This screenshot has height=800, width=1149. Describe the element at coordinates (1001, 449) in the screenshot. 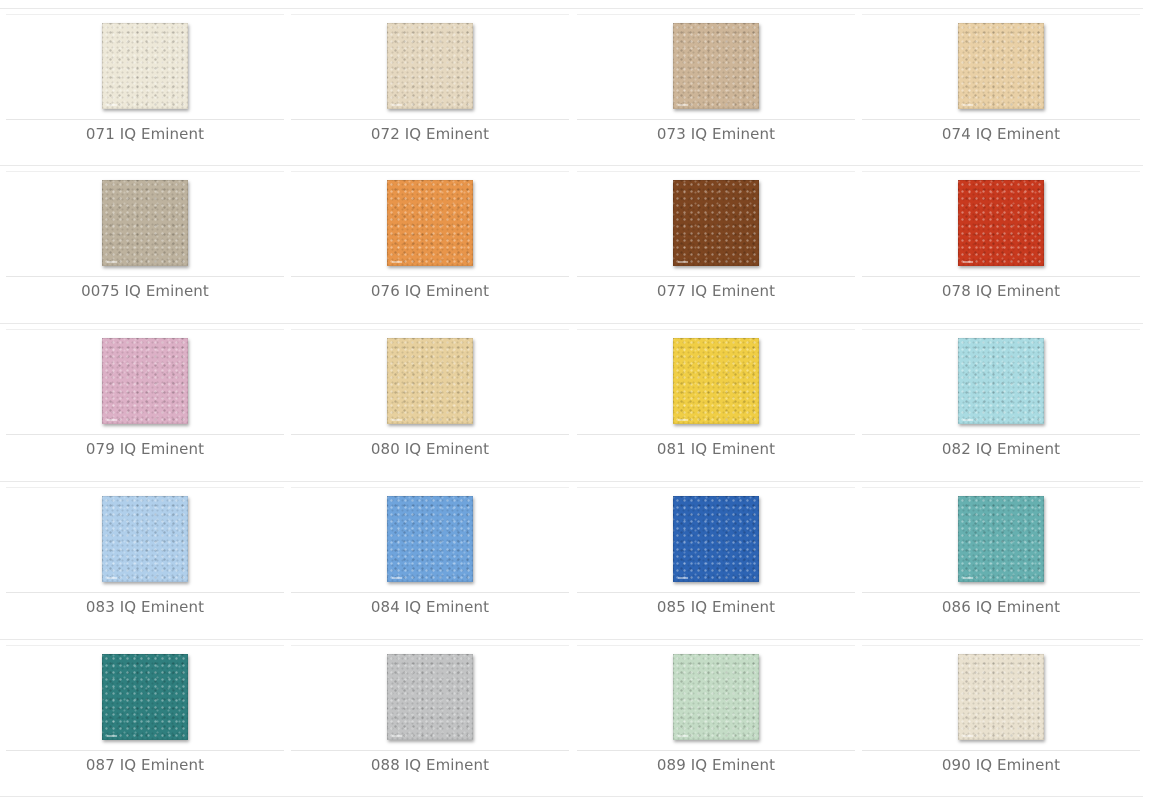

I see `swatch-label: 082 IQ Eminent` at that location.